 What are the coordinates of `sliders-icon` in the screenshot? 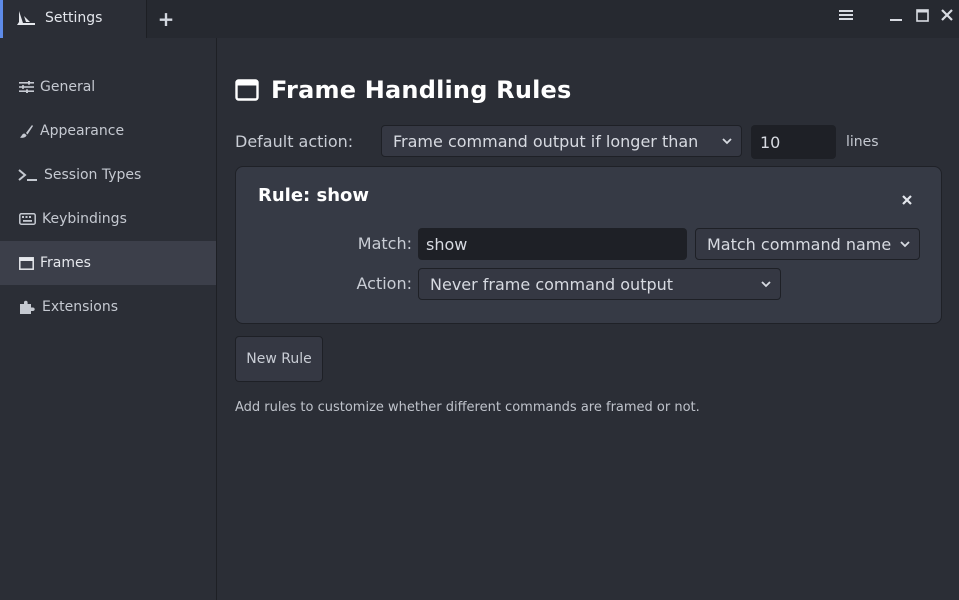 It's located at (26, 87).